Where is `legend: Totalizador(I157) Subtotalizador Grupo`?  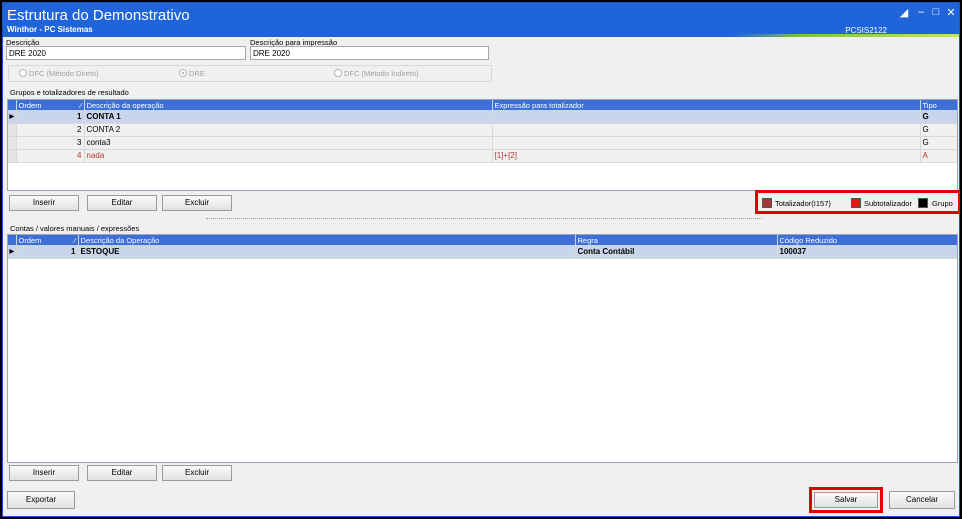 legend: Totalizador(I157) Subtotalizador Grupo is located at coordinates (857, 202).